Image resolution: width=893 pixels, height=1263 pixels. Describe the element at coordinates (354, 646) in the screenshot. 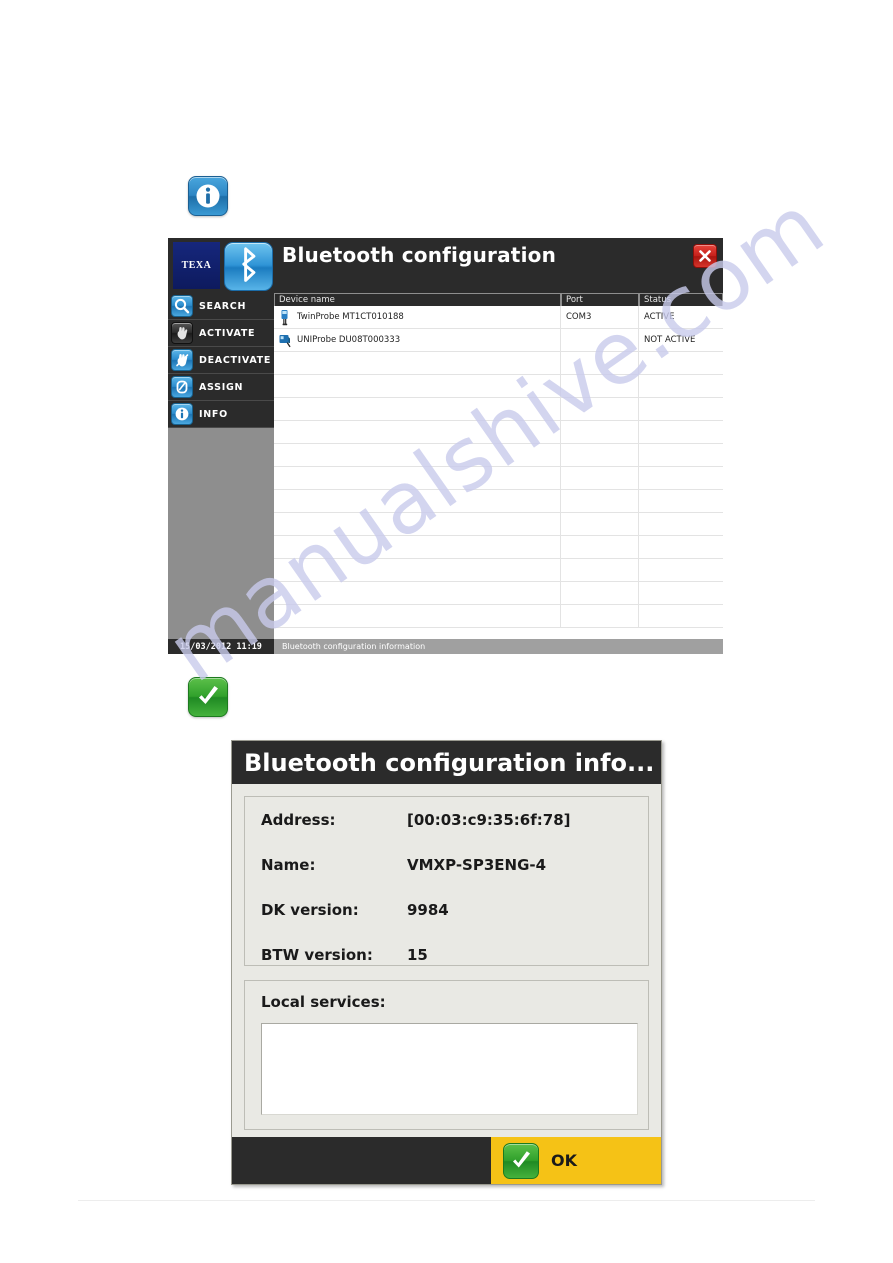

I see `statusbar-message: Bluetooth configuration information` at that location.